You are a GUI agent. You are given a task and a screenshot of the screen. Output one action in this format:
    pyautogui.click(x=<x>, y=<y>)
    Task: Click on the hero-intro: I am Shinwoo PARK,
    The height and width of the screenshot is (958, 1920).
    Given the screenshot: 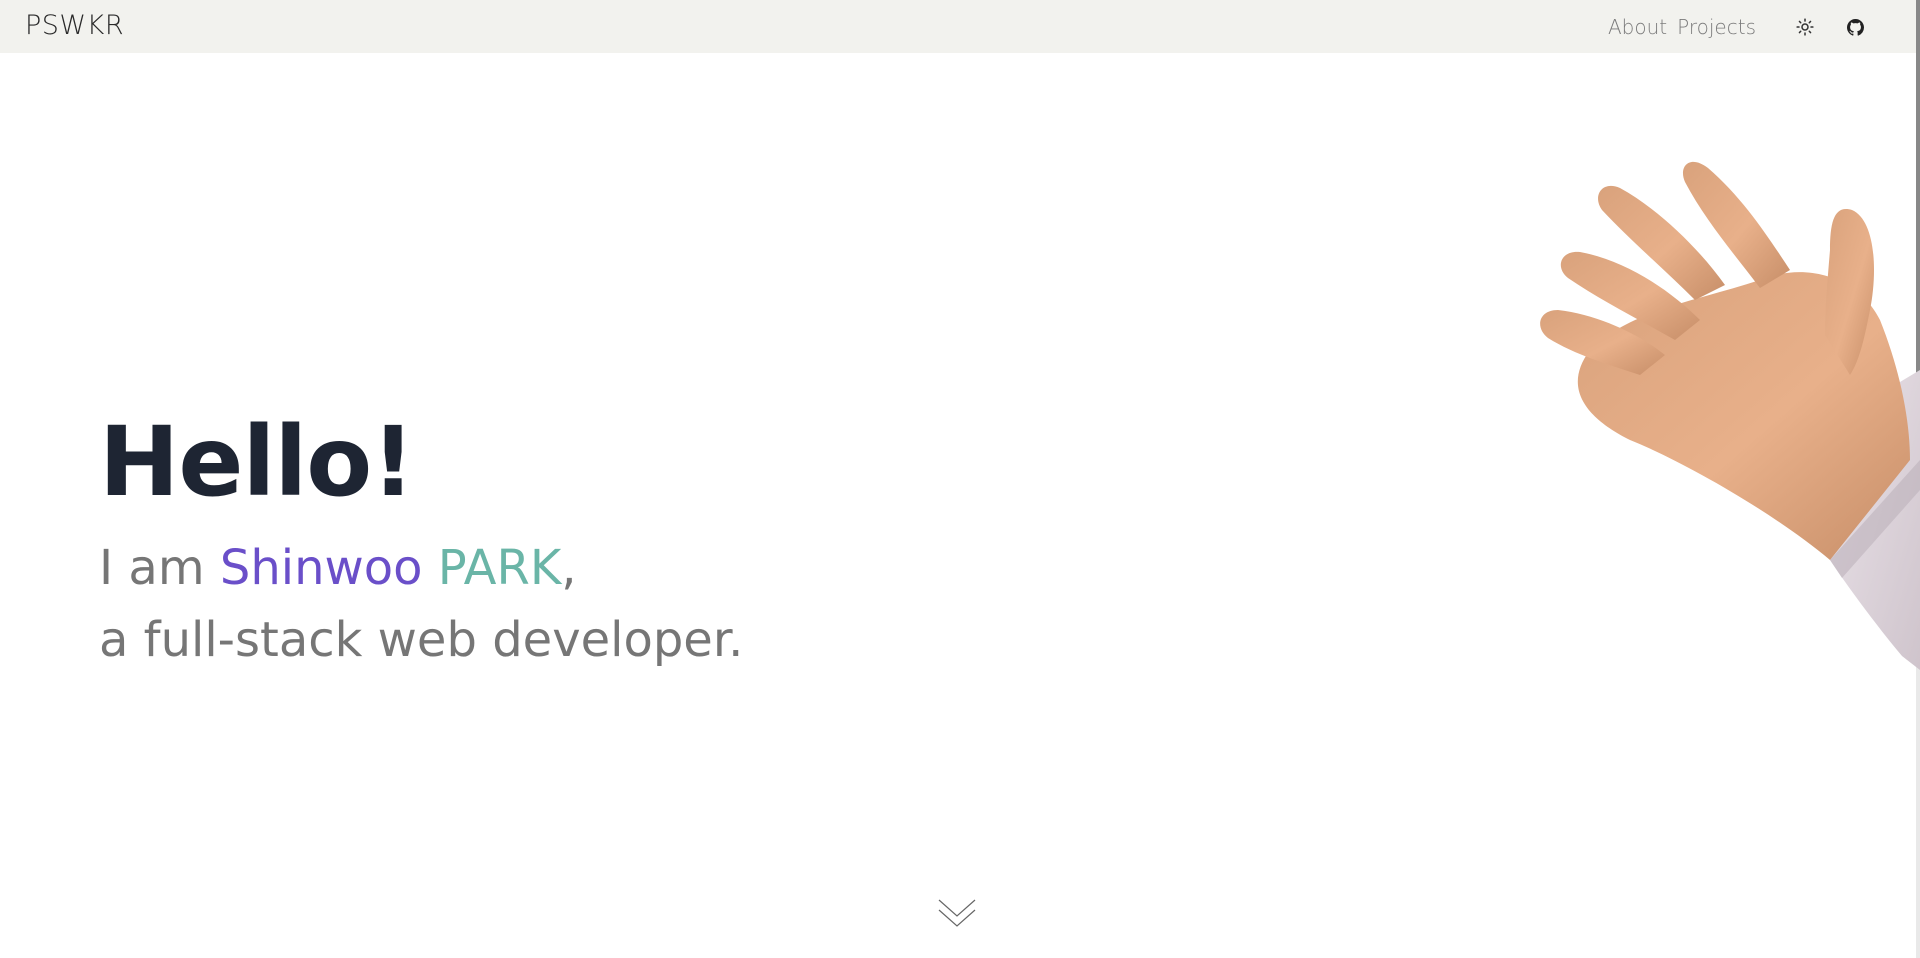 What is the action you would take?
    pyautogui.click(x=338, y=568)
    